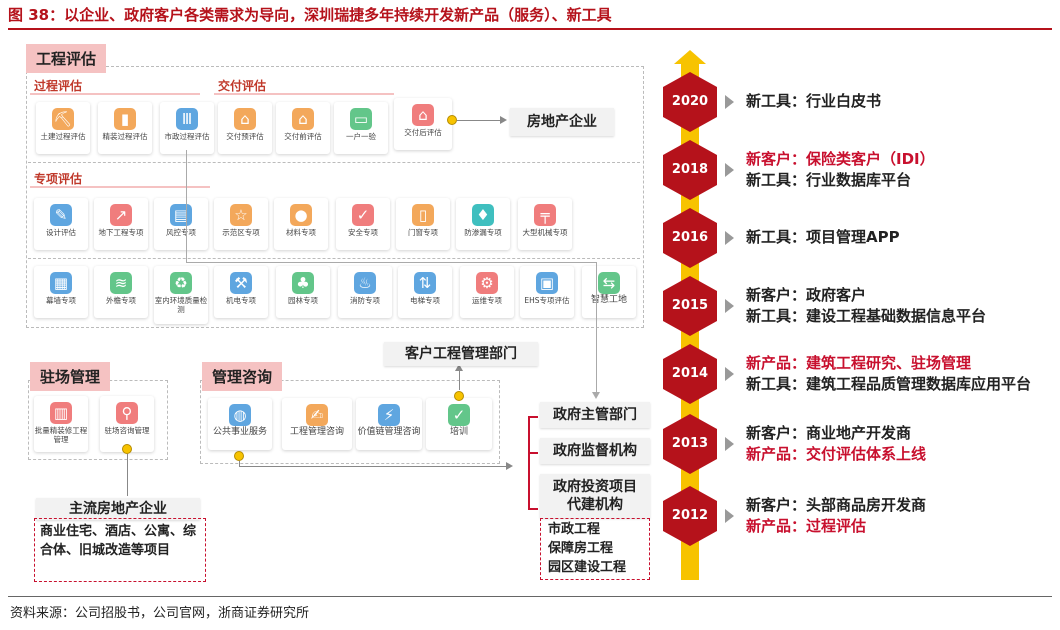  Describe the element at coordinates (186, 206) in the screenshot. I see `gov-link-v1` at that location.